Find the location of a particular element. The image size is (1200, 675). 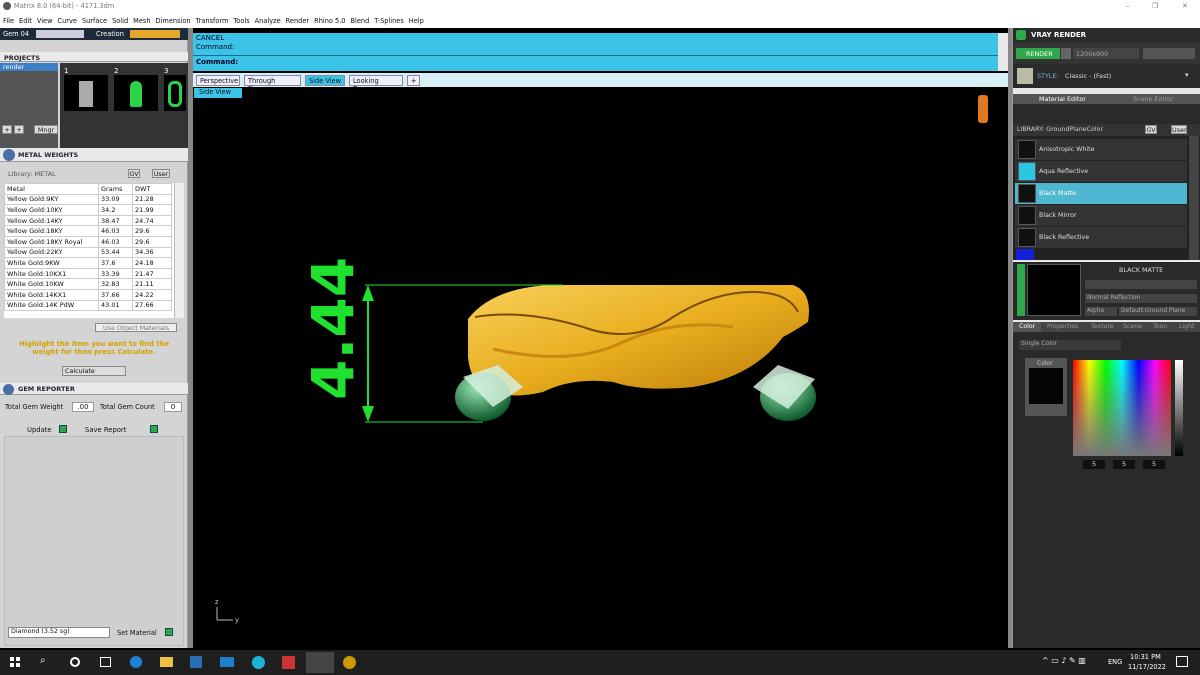

tab-scene-editor: Scene Editor is located at coordinates (1153, 99).